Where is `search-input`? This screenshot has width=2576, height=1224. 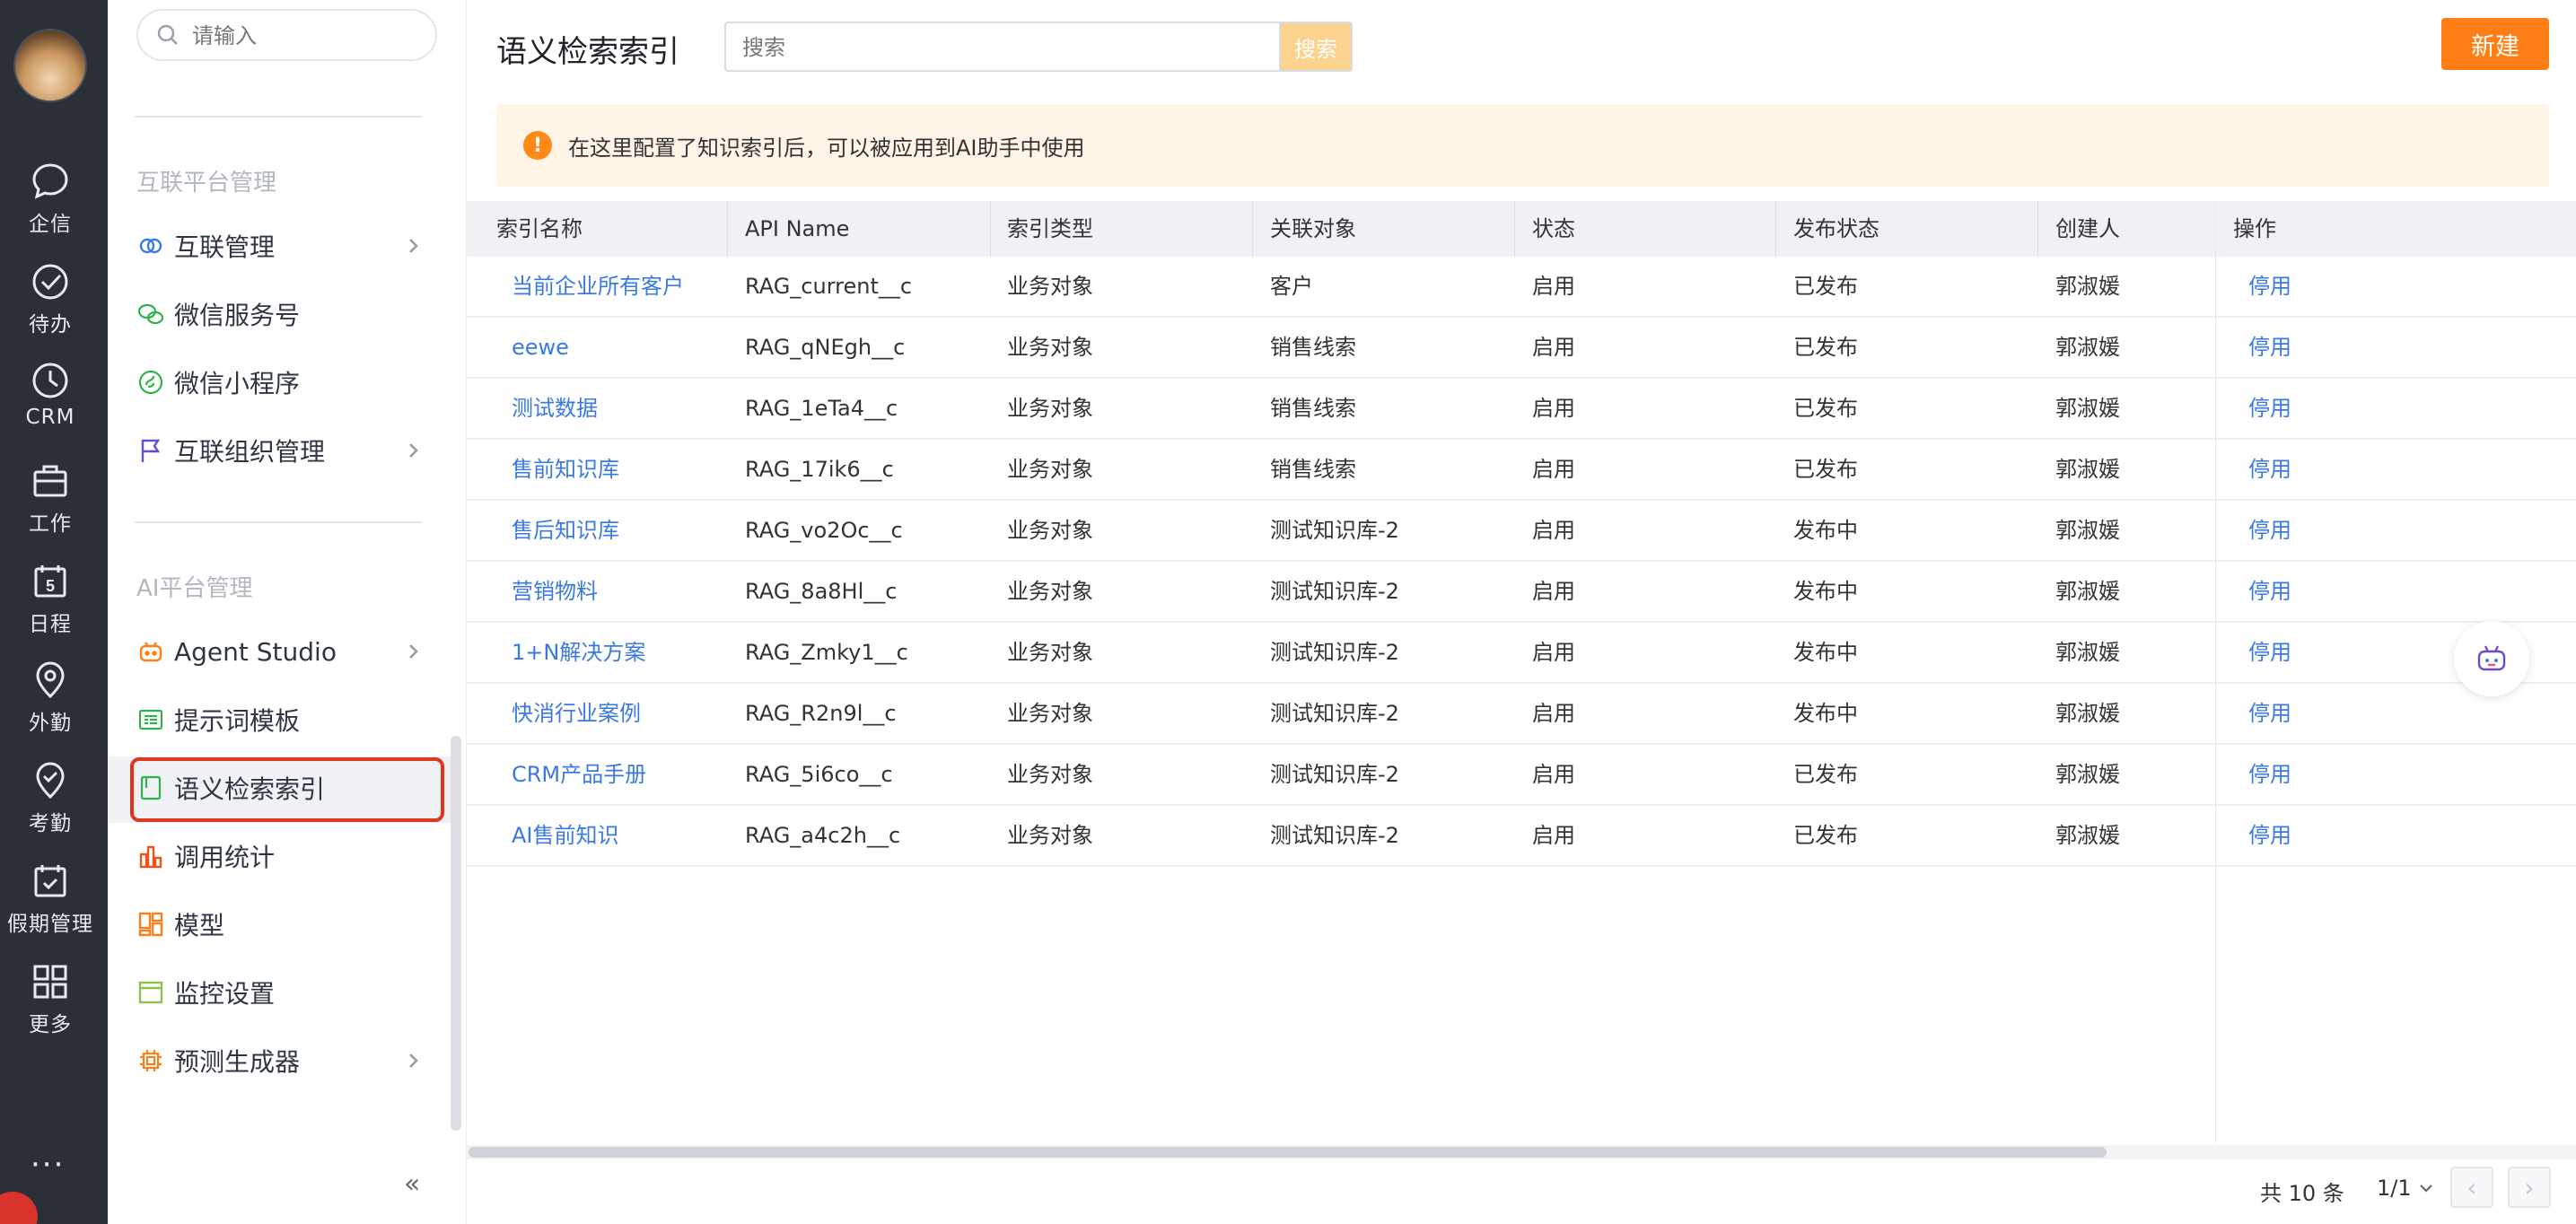
search-input is located at coordinates (993, 47).